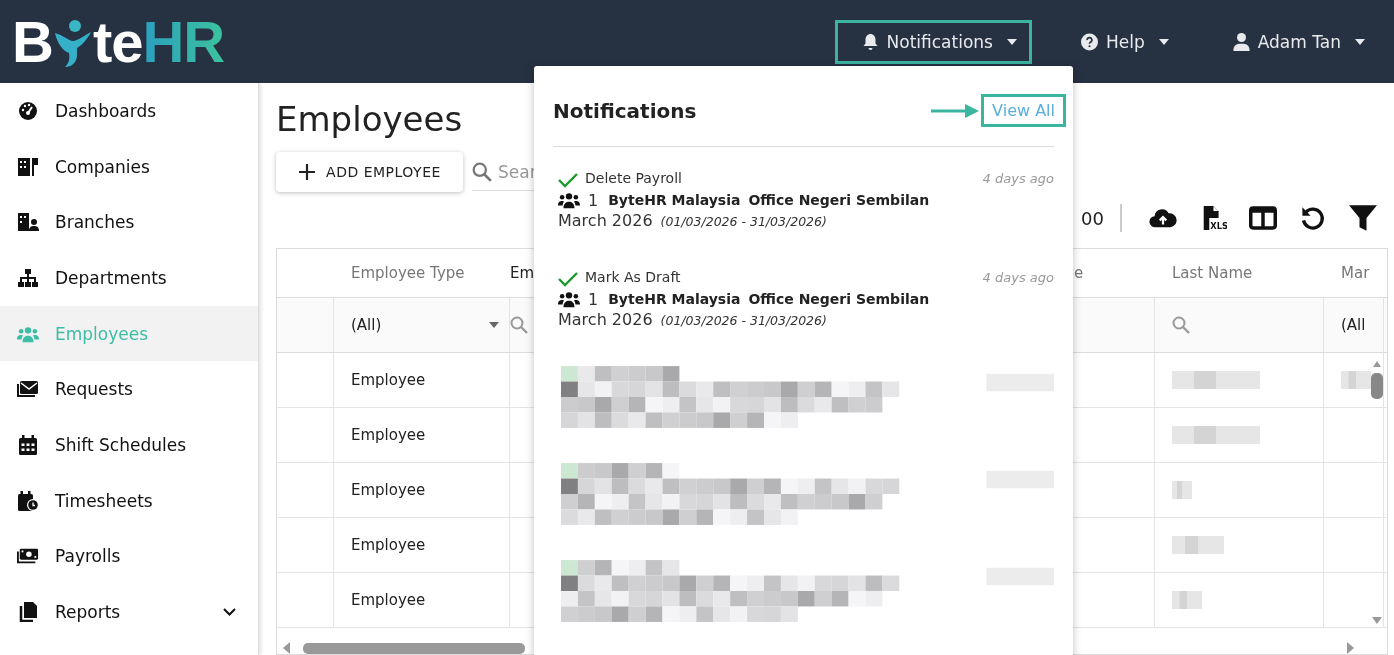 The image size is (1394, 655). Describe the element at coordinates (72, 43) in the screenshot. I see `person-figure-icon` at that location.